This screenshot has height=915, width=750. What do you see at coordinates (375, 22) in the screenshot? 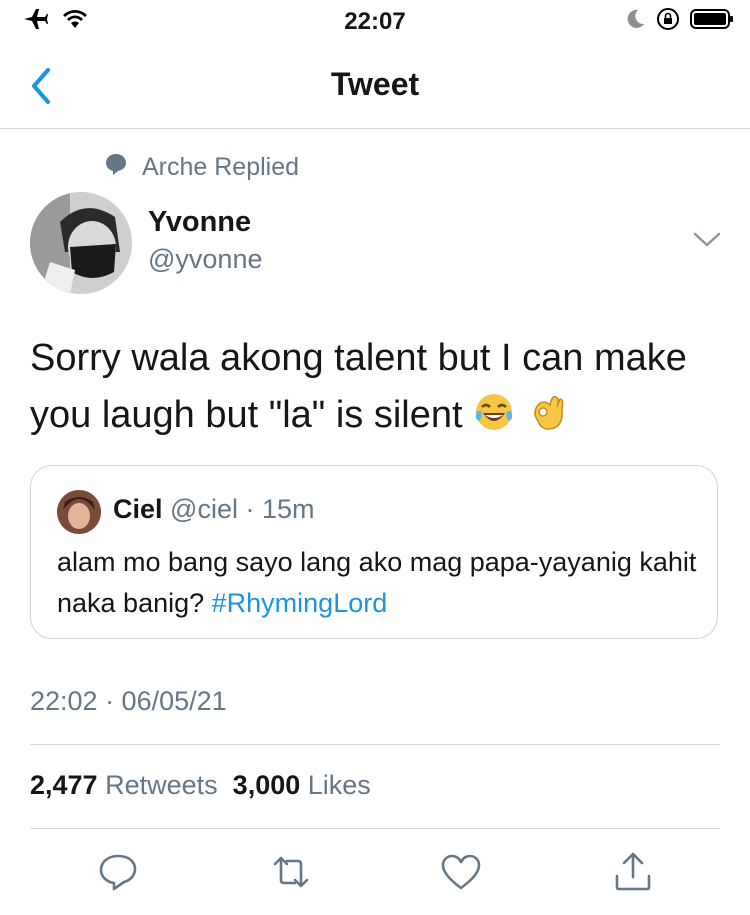
I see `status-bar: 22:07` at bounding box center [375, 22].